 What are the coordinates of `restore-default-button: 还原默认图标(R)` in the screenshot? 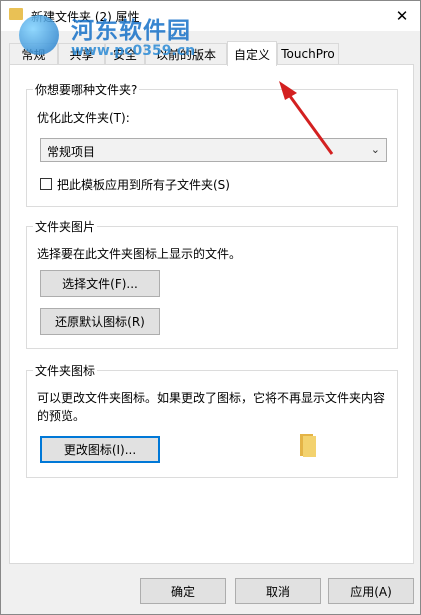 It's located at (100, 321).